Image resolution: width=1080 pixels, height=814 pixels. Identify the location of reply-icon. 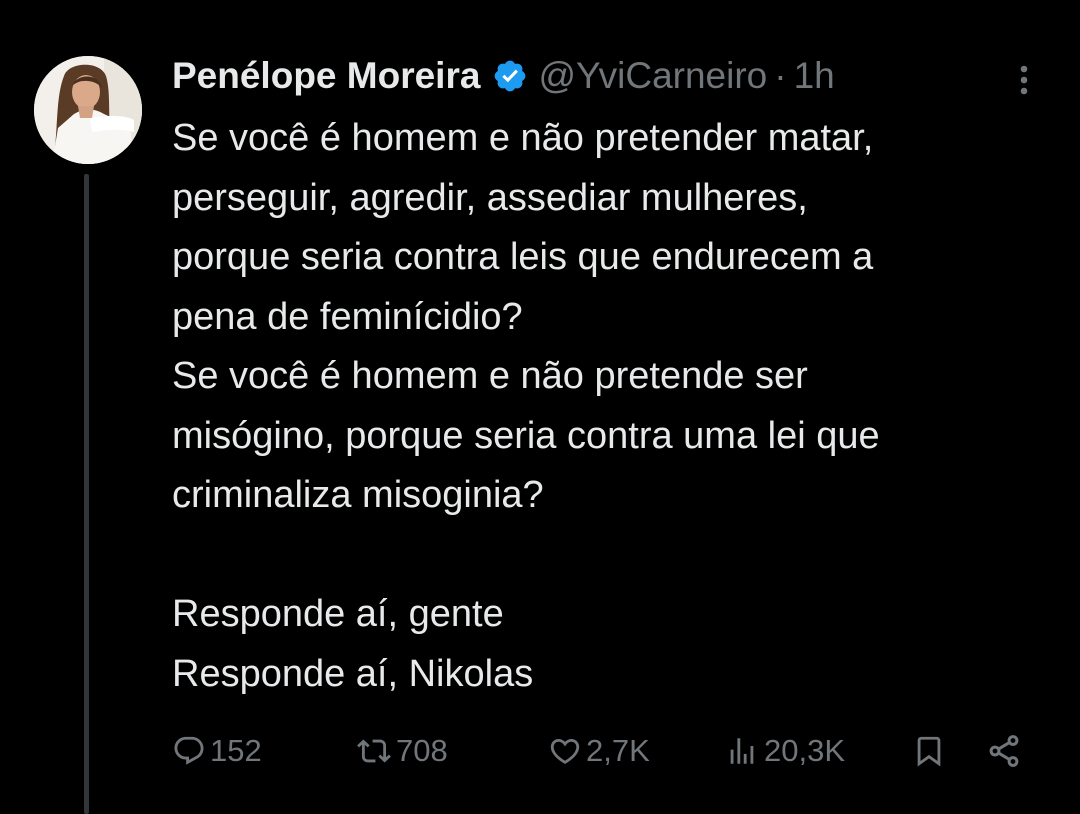
(189, 751).